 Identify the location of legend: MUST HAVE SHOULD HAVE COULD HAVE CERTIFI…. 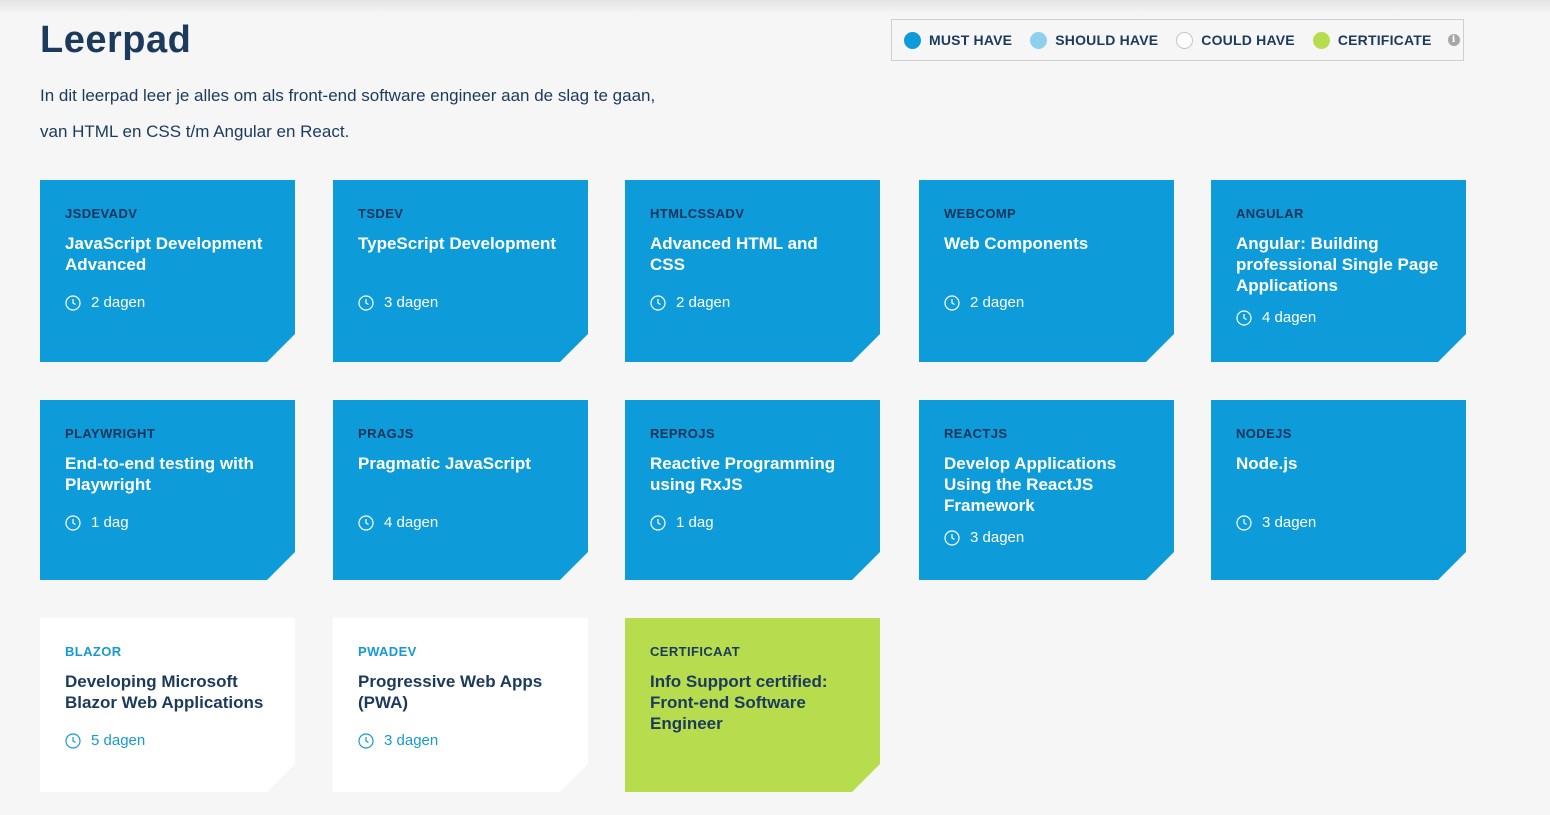
(1177, 40).